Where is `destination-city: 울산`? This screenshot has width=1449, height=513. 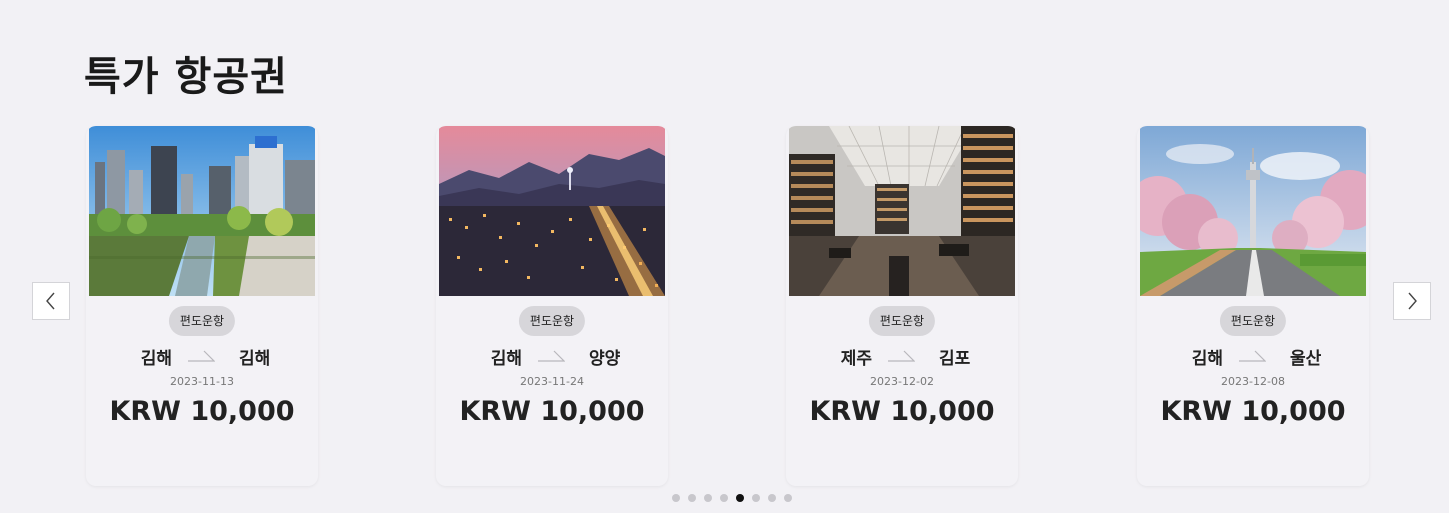
destination-city: 울산 is located at coordinates (1306, 359).